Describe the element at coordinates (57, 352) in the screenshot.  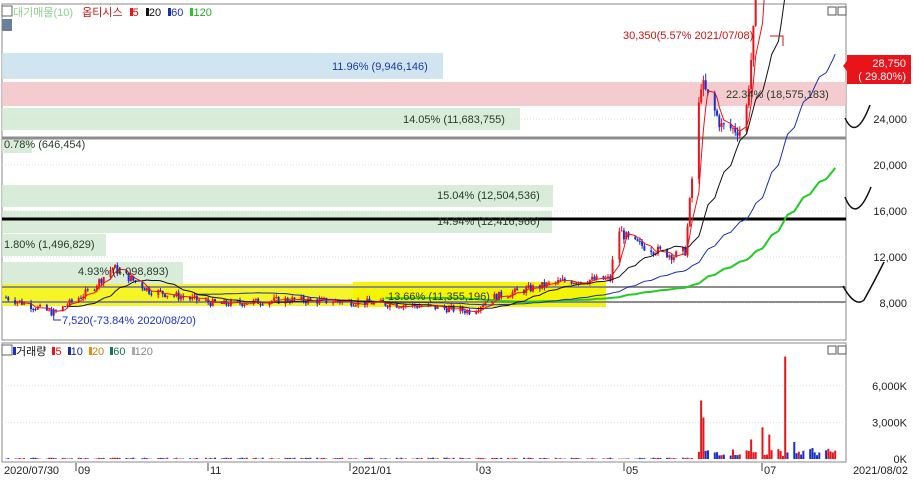
I see `vol-ma5-legend: 5` at that location.